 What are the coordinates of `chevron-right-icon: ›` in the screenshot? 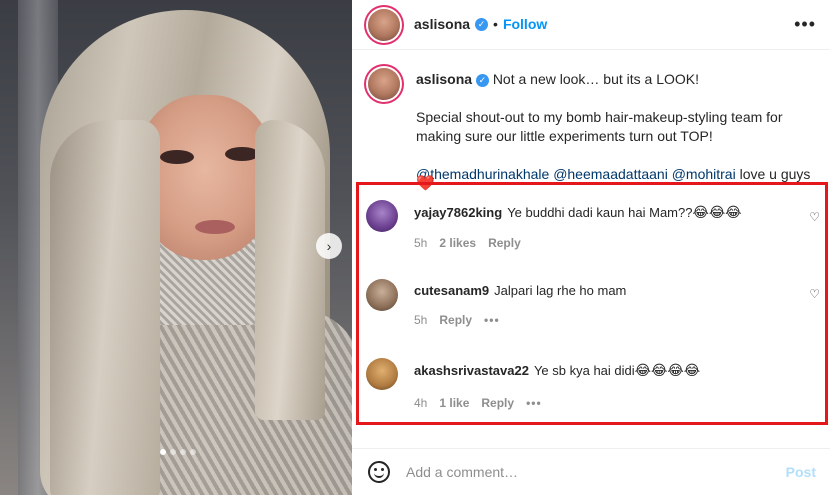 It's located at (329, 246).